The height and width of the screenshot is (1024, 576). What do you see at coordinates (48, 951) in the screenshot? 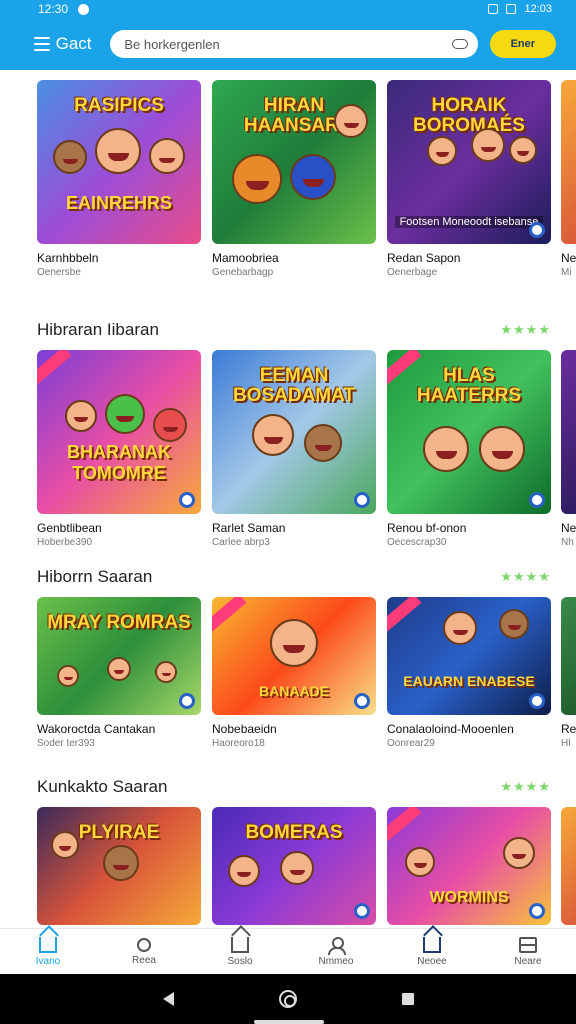
I see `nav-item-home: Ivano` at bounding box center [48, 951].